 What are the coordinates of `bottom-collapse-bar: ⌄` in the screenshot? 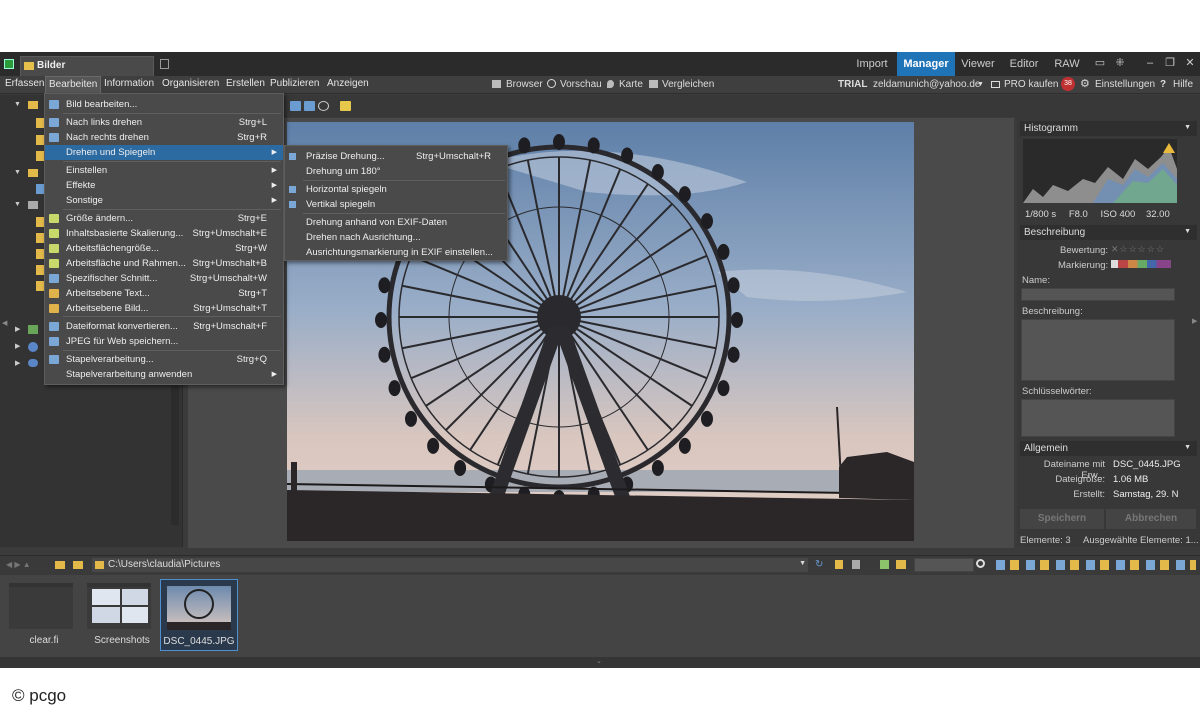 It's located at (600, 662).